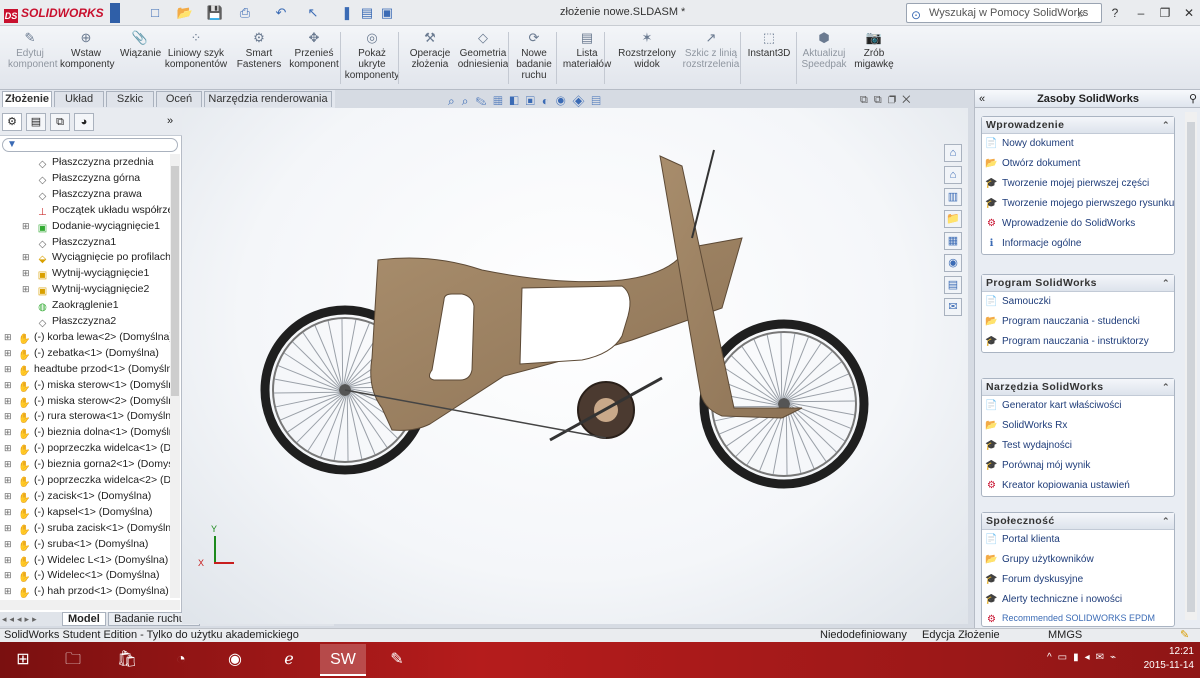 The height and width of the screenshot is (678, 1200). I want to click on internet-explorer-icon: ℯ, so click(289, 660).